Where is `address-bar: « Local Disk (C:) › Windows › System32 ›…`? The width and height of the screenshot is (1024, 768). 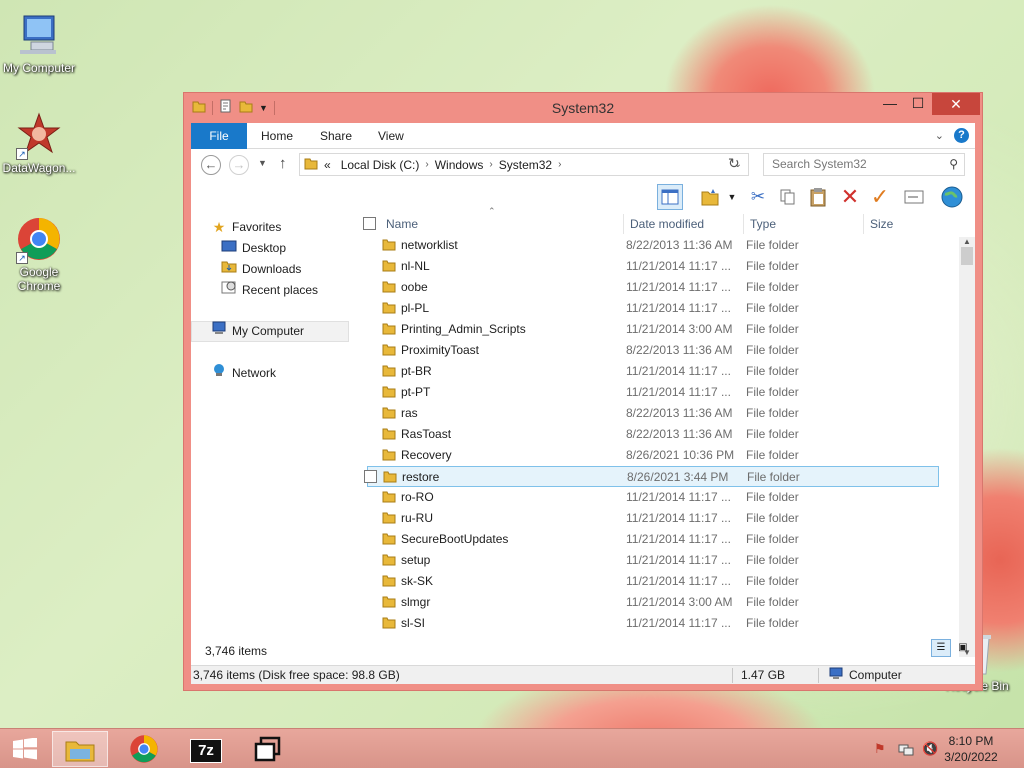 address-bar: « Local Disk (C:) › Windows › System32 ›… is located at coordinates (524, 164).